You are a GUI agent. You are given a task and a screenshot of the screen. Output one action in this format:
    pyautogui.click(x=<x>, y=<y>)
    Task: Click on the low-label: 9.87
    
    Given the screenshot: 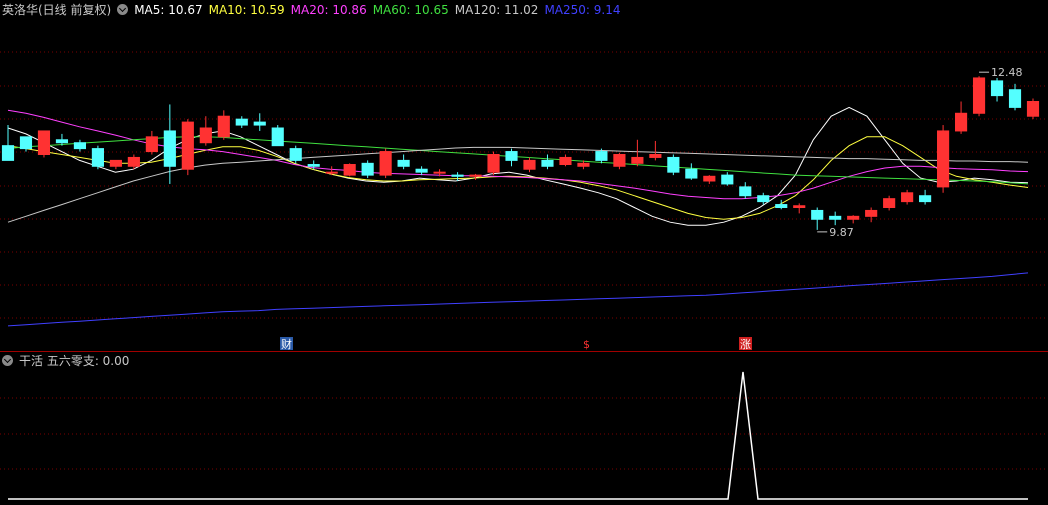 What is the action you would take?
    pyautogui.click(x=841, y=232)
    